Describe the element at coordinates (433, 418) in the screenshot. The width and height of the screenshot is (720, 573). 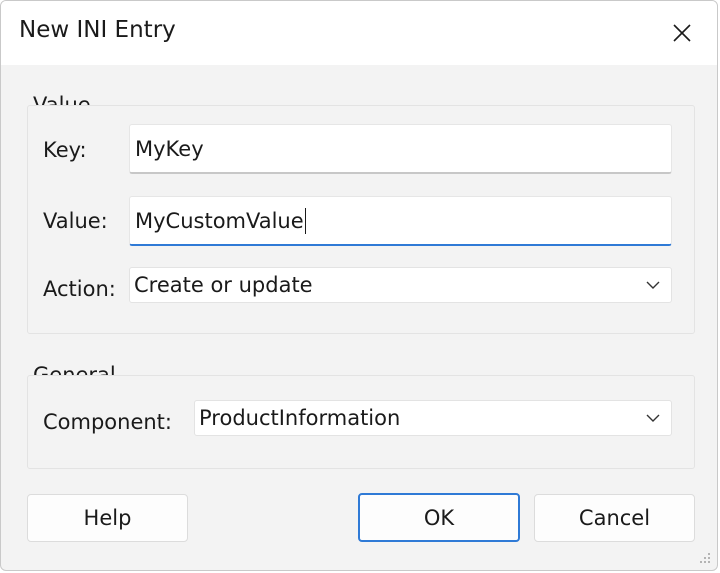
I see `component-combobox: ProductInformation` at that location.